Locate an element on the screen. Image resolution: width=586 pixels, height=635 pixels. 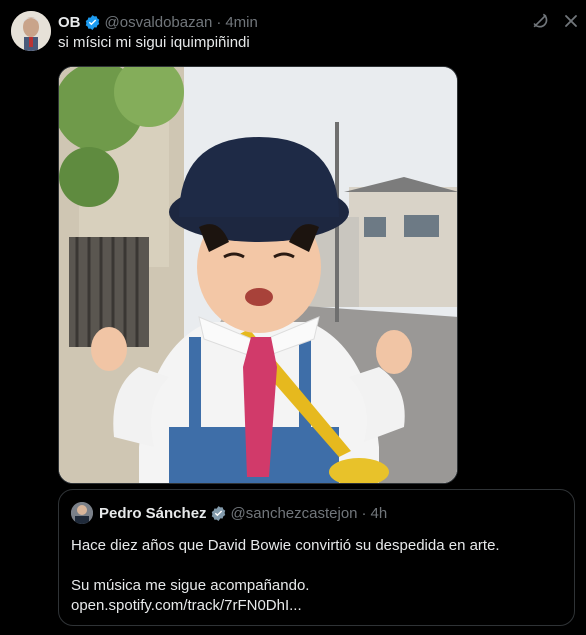
author-name: OB is located at coordinates (69, 22).